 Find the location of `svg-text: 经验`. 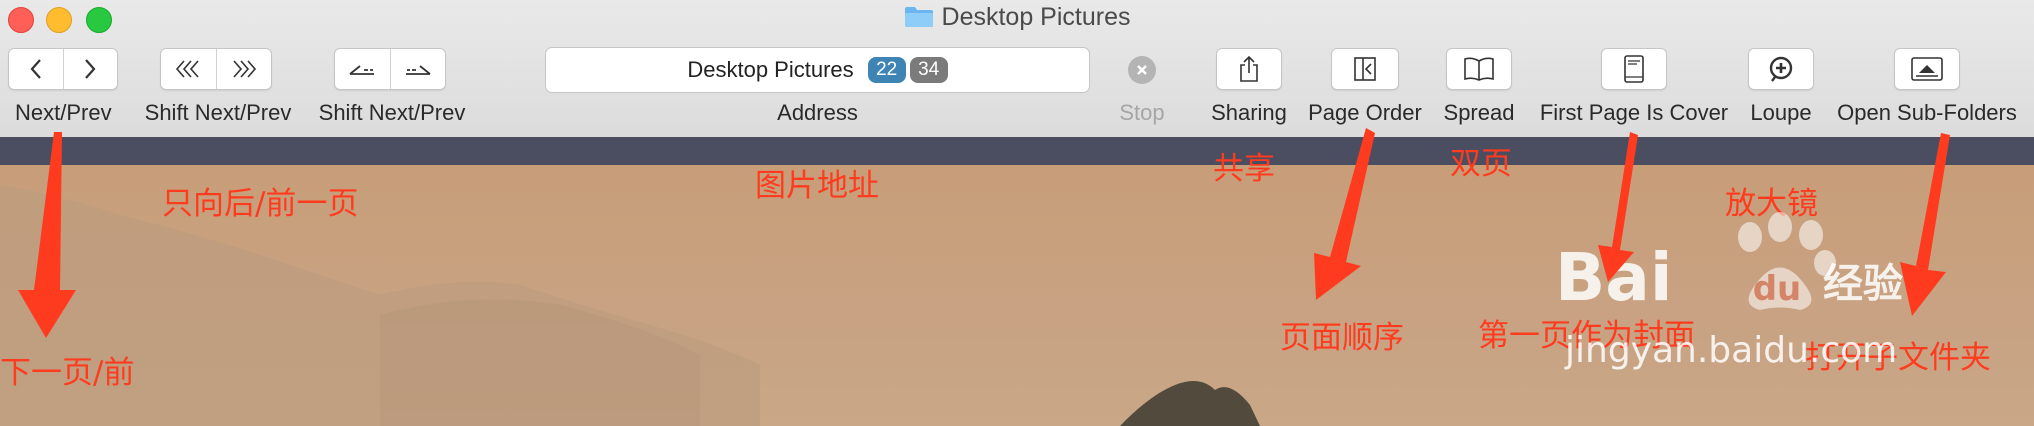

svg-text: 经验 is located at coordinates (1863, 284).